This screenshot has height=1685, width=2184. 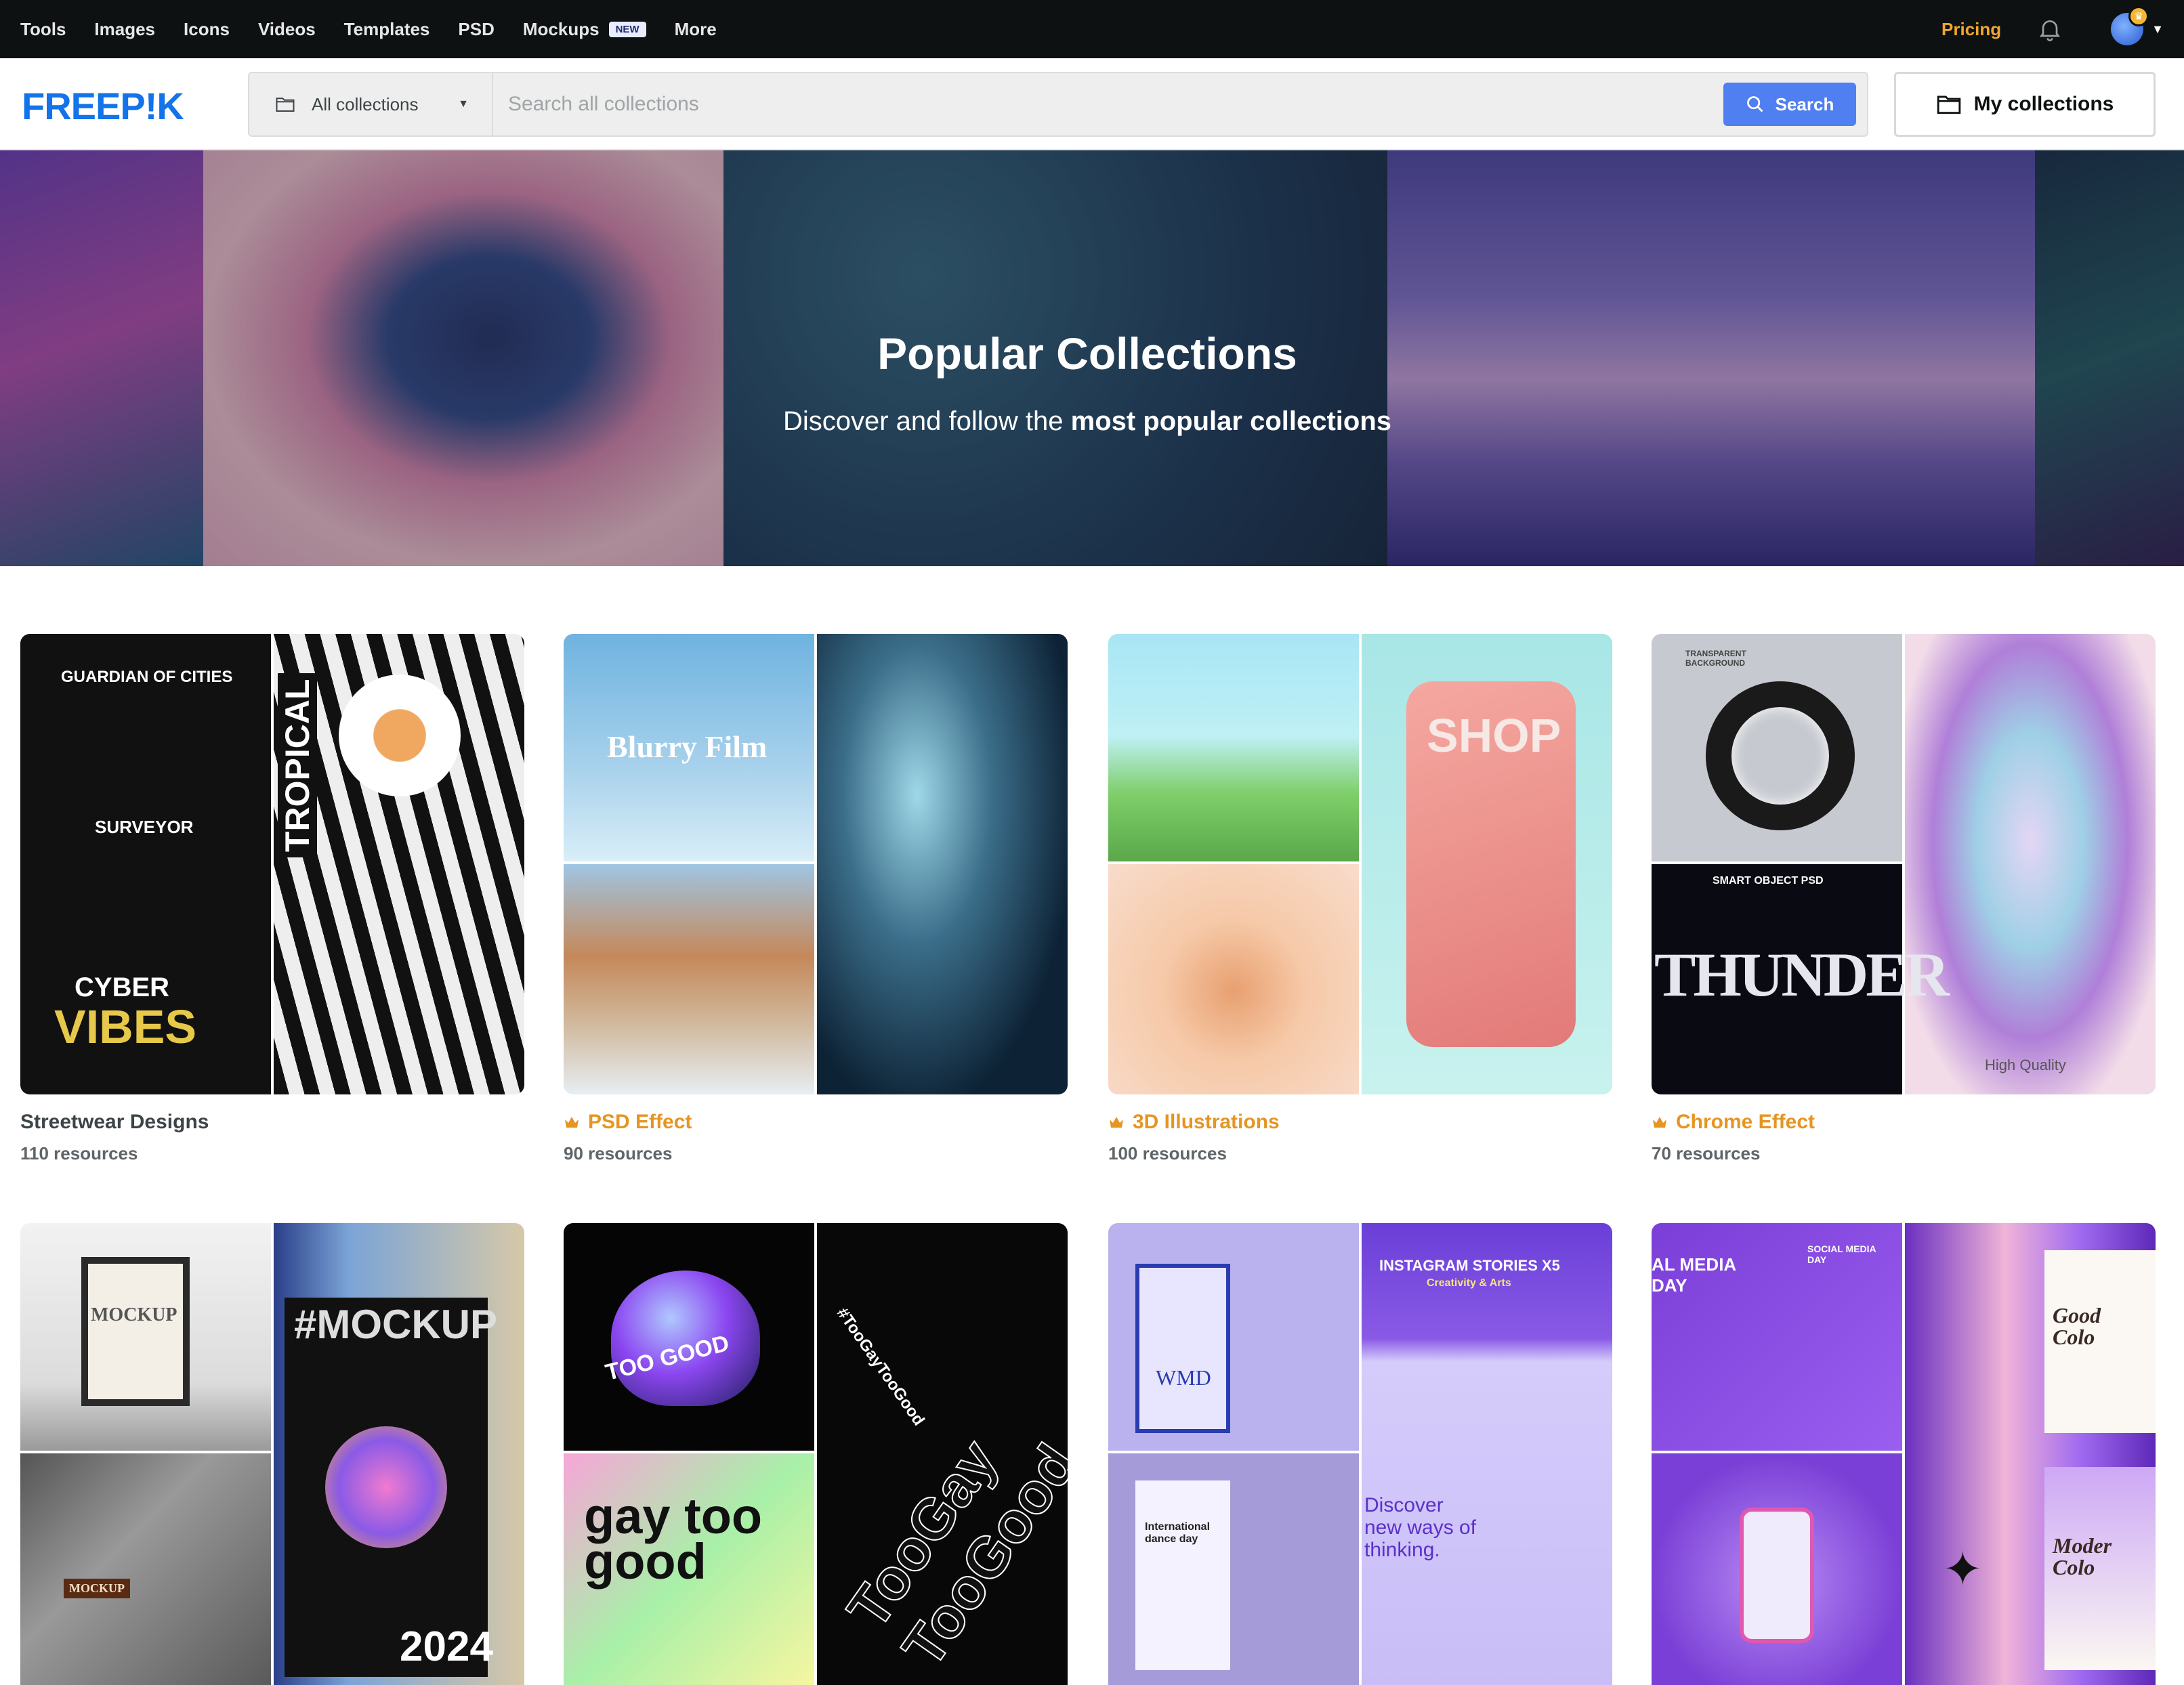 What do you see at coordinates (1231, 421) in the screenshot?
I see `hero-subtitle-bold: most popular collections` at bounding box center [1231, 421].